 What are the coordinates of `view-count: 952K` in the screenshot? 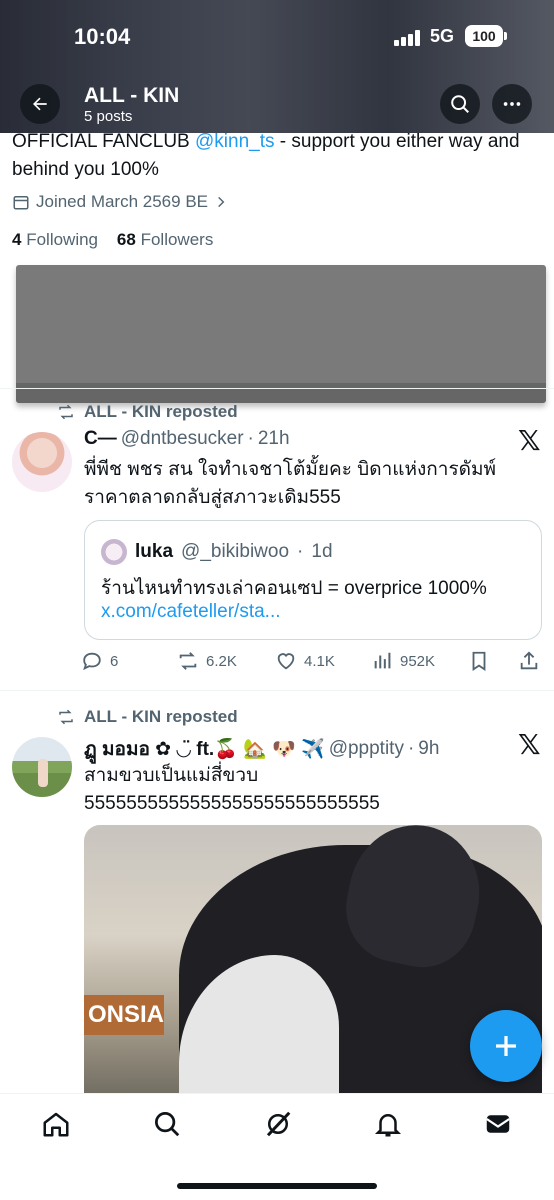 It's located at (418, 661).